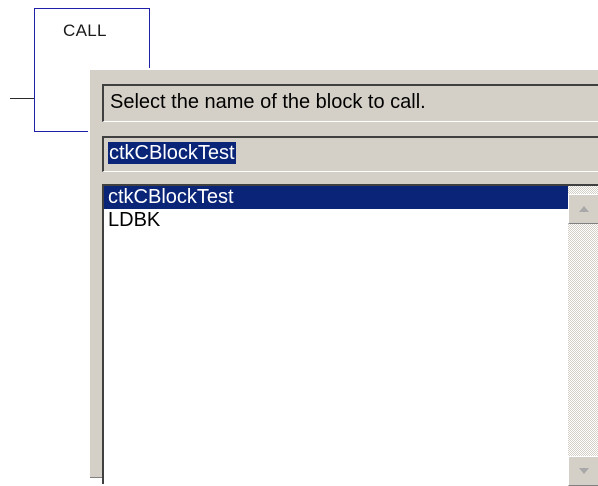 The image size is (598, 486). Describe the element at coordinates (350, 103) in the screenshot. I see `prompt-label: Select the name of the block to call.` at that location.